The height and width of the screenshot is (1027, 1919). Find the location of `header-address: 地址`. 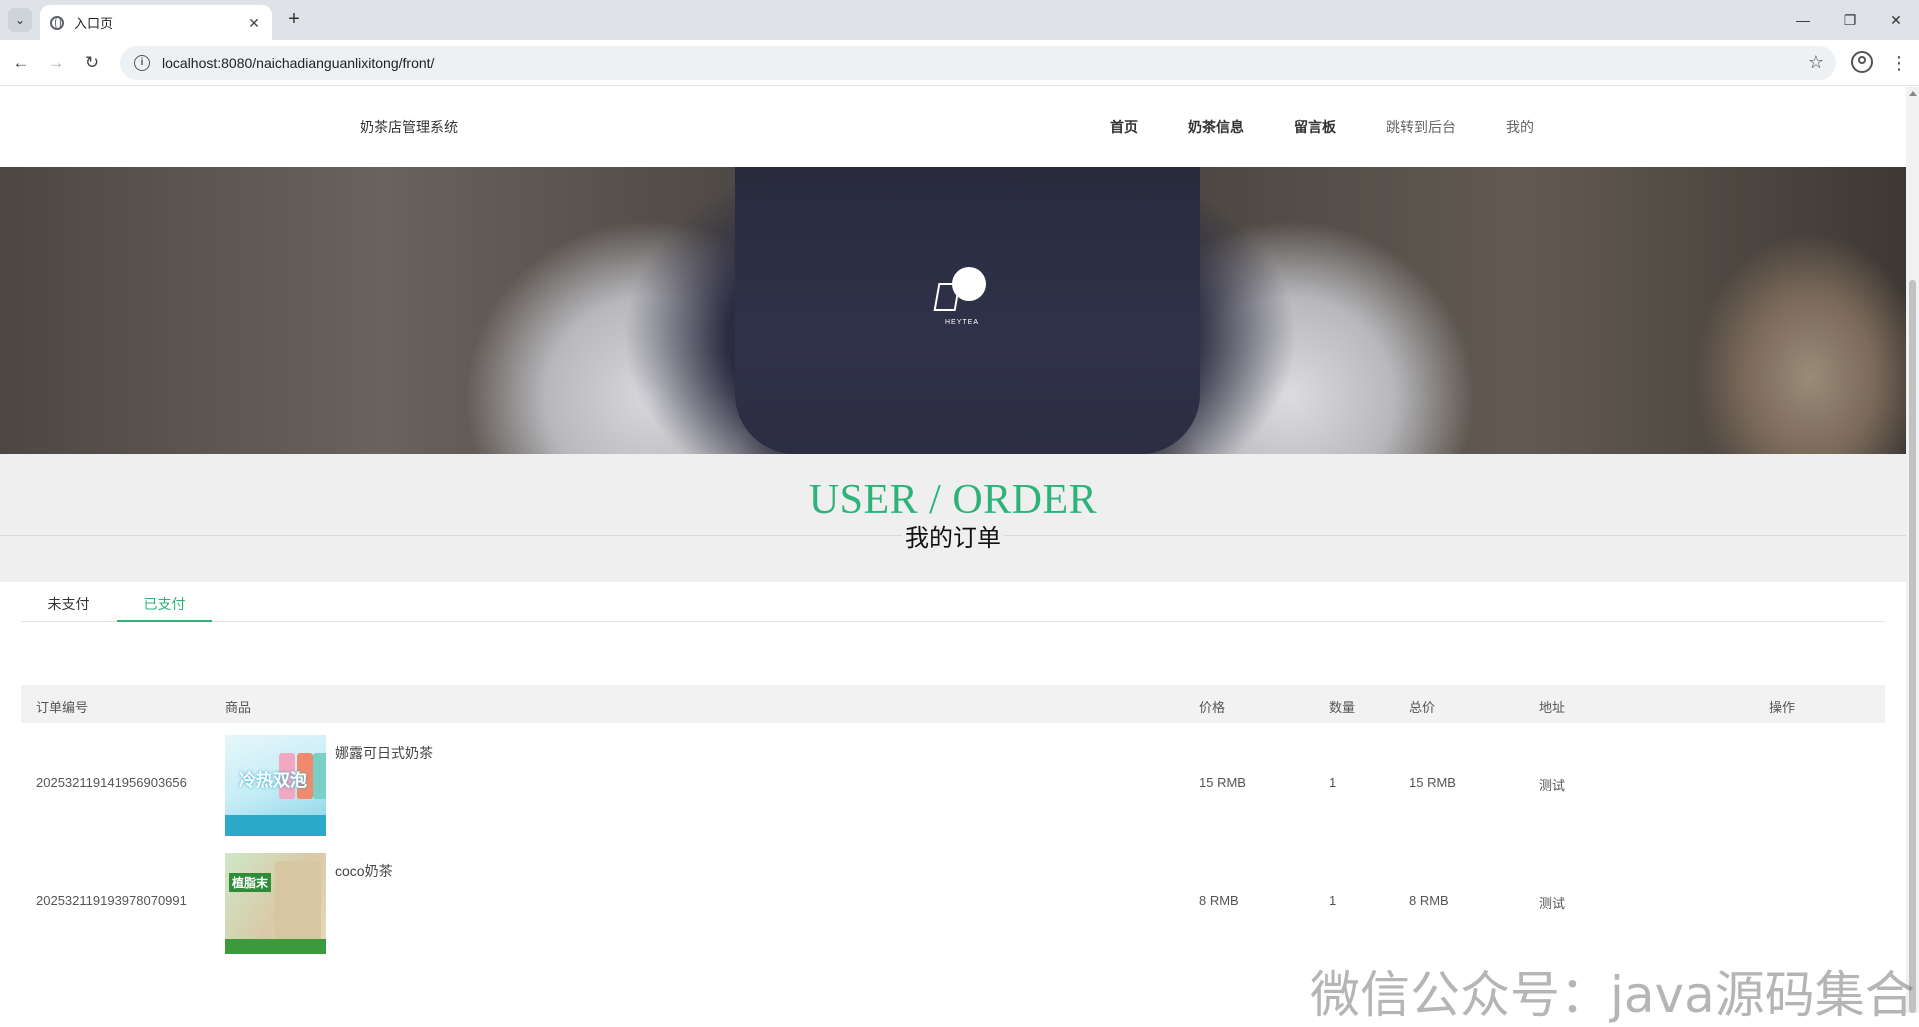

header-address: 地址 is located at coordinates (1552, 707).